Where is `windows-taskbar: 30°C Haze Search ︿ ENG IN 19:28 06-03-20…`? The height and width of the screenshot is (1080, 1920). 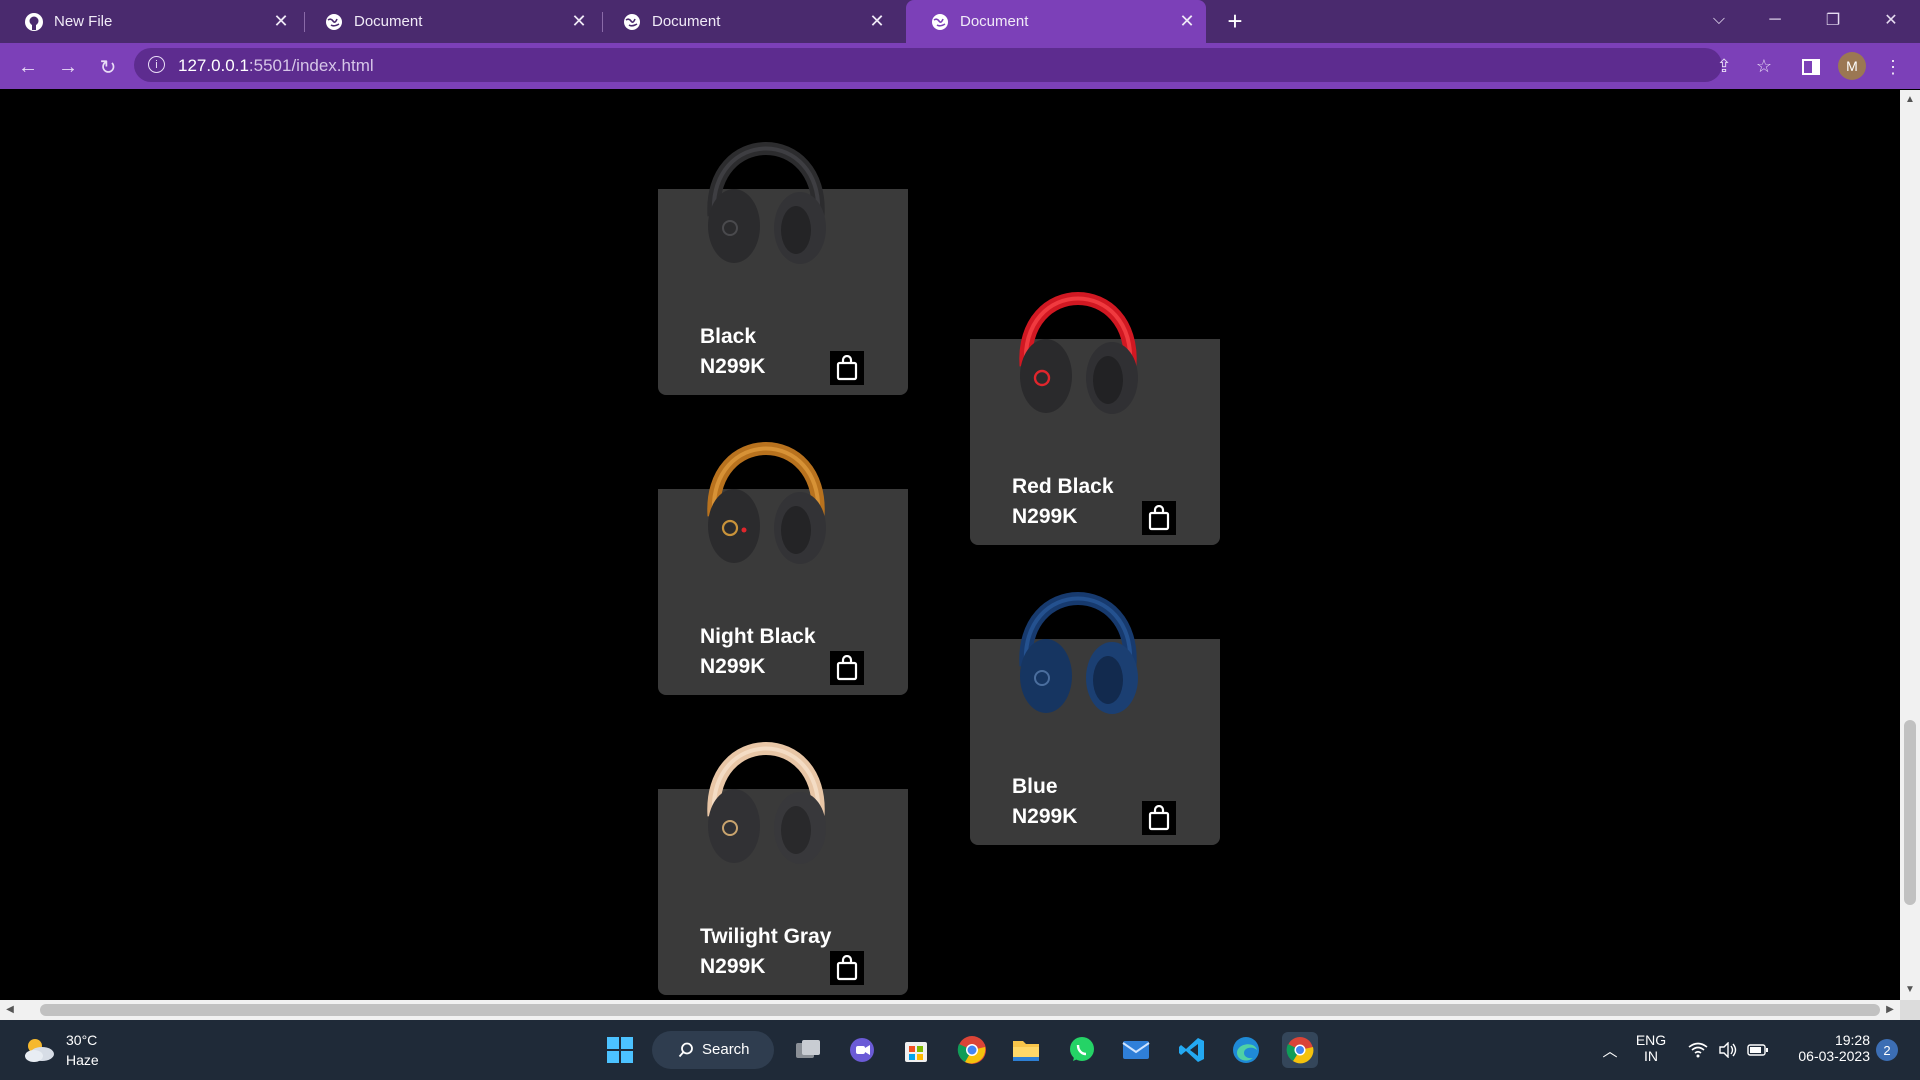
windows-taskbar: 30°C Haze Search ︿ ENG IN 19:28 06-03-20… is located at coordinates (960, 1050).